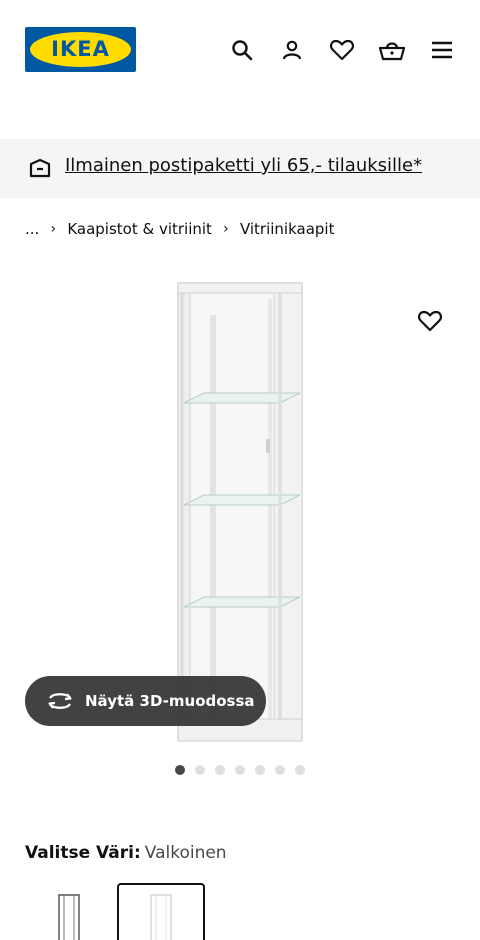 Image resolution: width=480 pixels, height=940 pixels. Describe the element at coordinates (83, 853) in the screenshot. I see `color-label: Valitse Väri:` at that location.